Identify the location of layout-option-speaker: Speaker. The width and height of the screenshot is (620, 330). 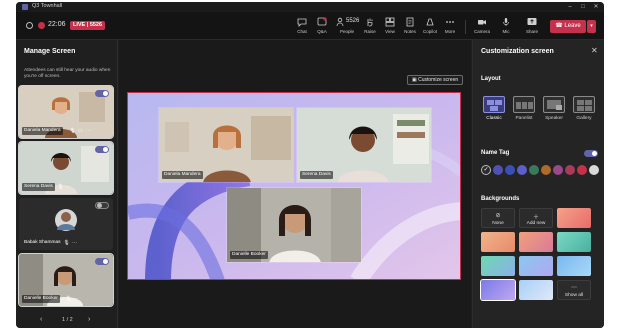
(554, 111).